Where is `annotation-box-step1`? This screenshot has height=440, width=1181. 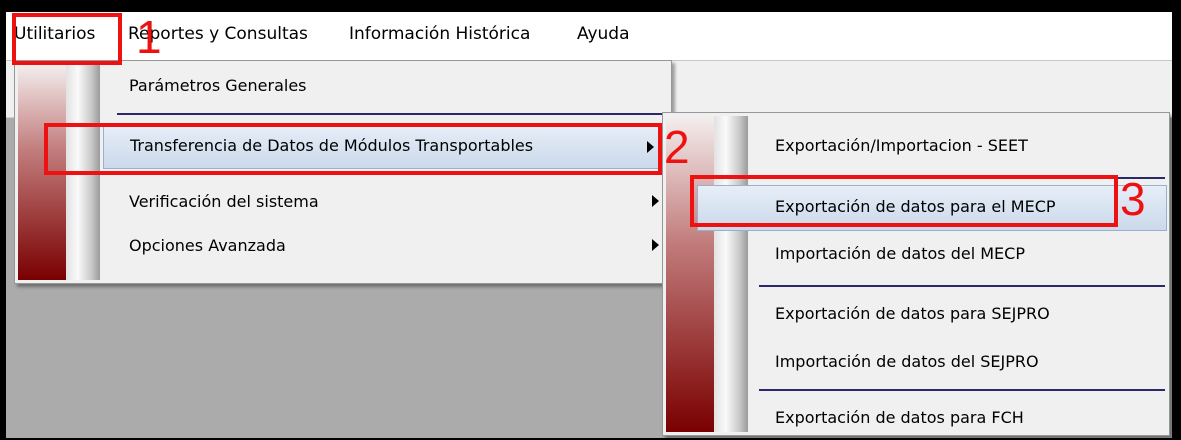 annotation-box-step1 is located at coordinates (67, 39).